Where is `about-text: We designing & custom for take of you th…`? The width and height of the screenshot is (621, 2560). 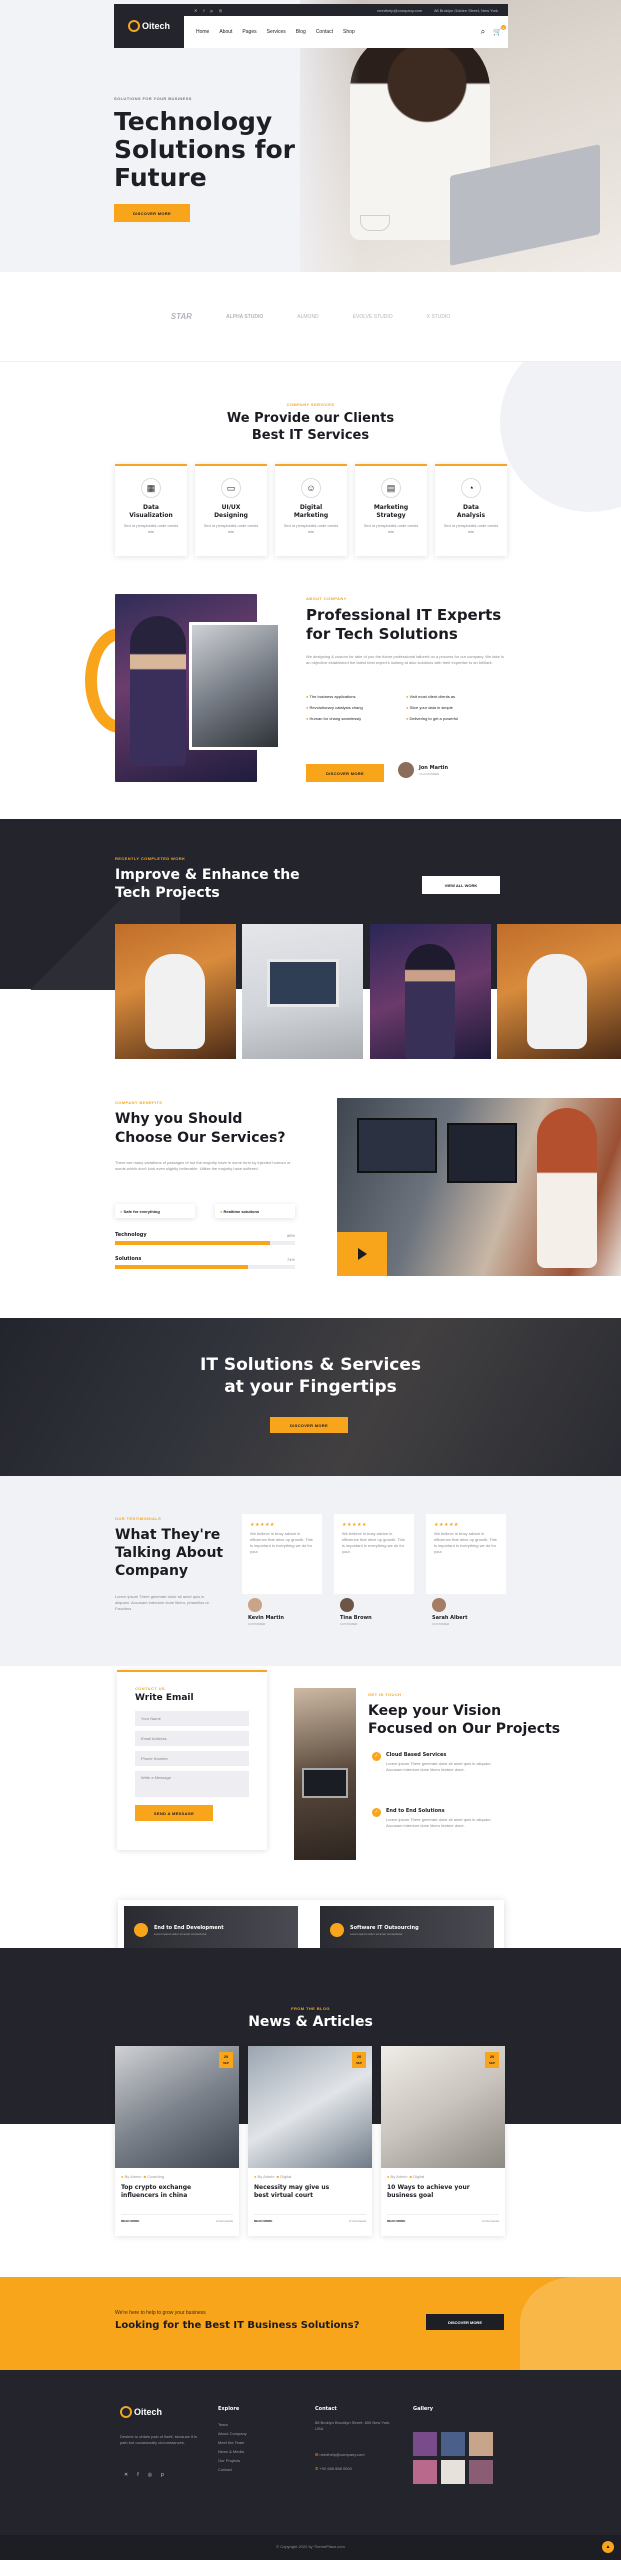
about-text: We designing & custom for take of you th… is located at coordinates (405, 659).